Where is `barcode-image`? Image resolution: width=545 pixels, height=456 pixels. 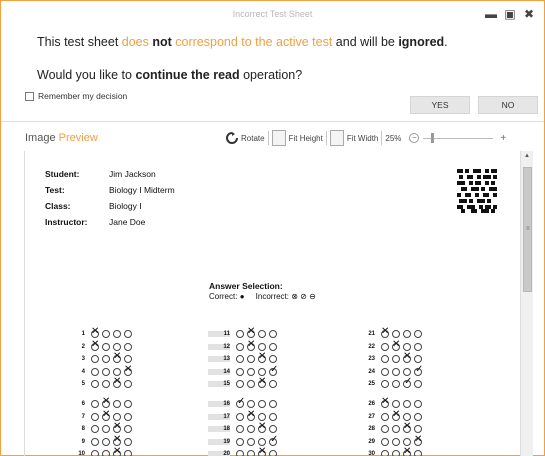
barcode-image is located at coordinates (477, 191).